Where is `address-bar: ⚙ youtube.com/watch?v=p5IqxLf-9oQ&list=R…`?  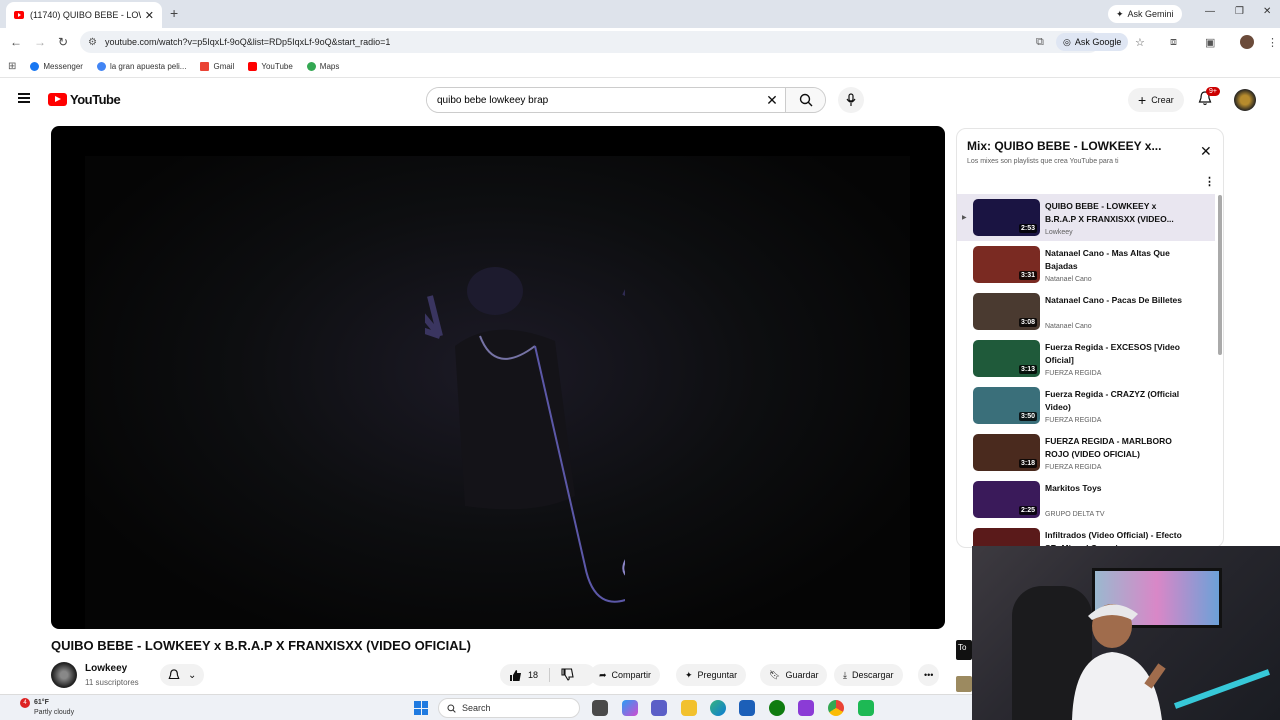
address-bar: ⚙ youtube.com/watch?v=p5IqxLf-9oQ&list=R… is located at coordinates (590, 42).